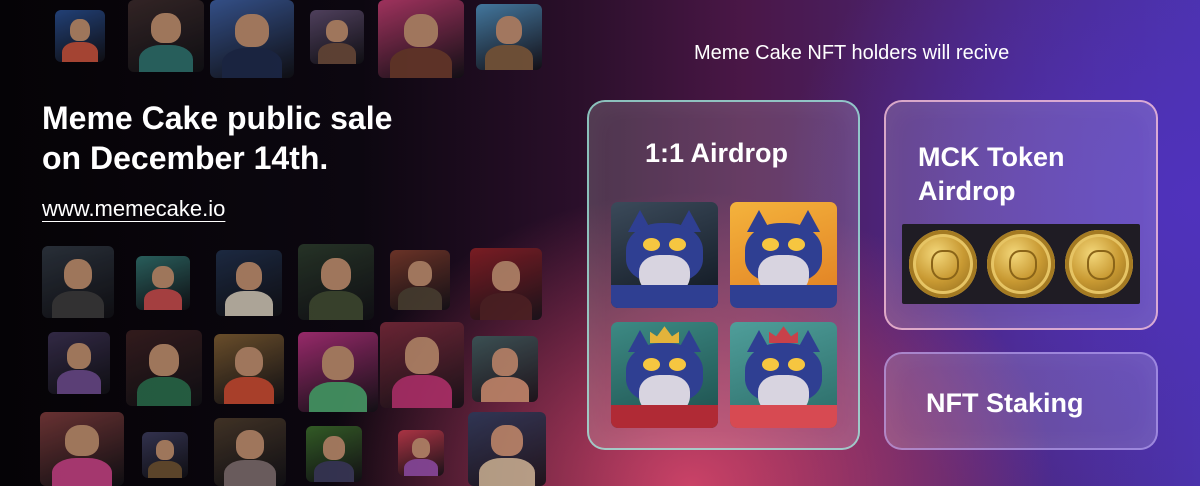 The image size is (1200, 486). I want to click on token-title-line-1: MCK Token, so click(991, 157).